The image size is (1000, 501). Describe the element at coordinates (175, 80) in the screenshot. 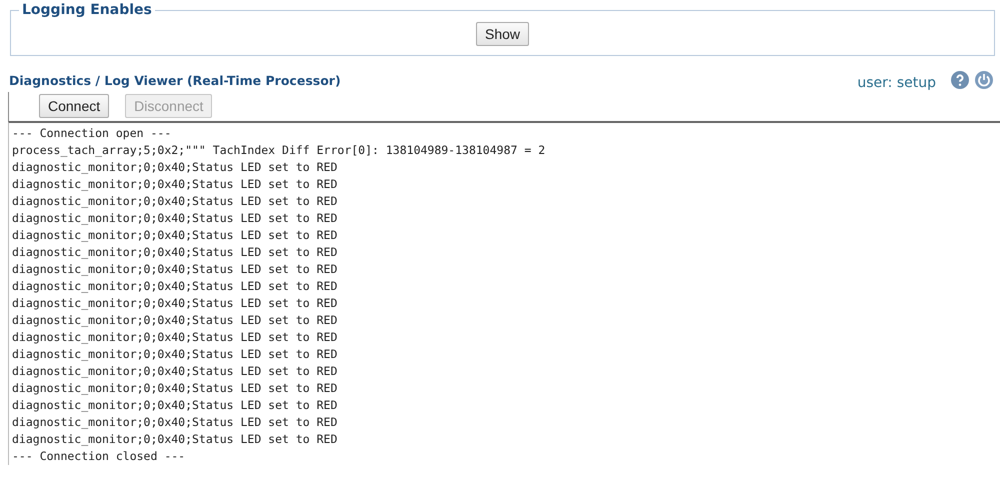

I see `page-title: Diagnostics / Log Viewer (Real-Time Processor)` at that location.